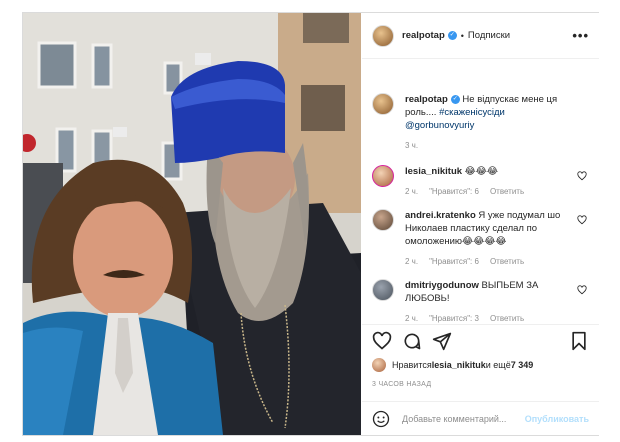 This screenshot has height=442, width=620. Describe the element at coordinates (480, 340) in the screenshot. I see `post-actions` at that location.